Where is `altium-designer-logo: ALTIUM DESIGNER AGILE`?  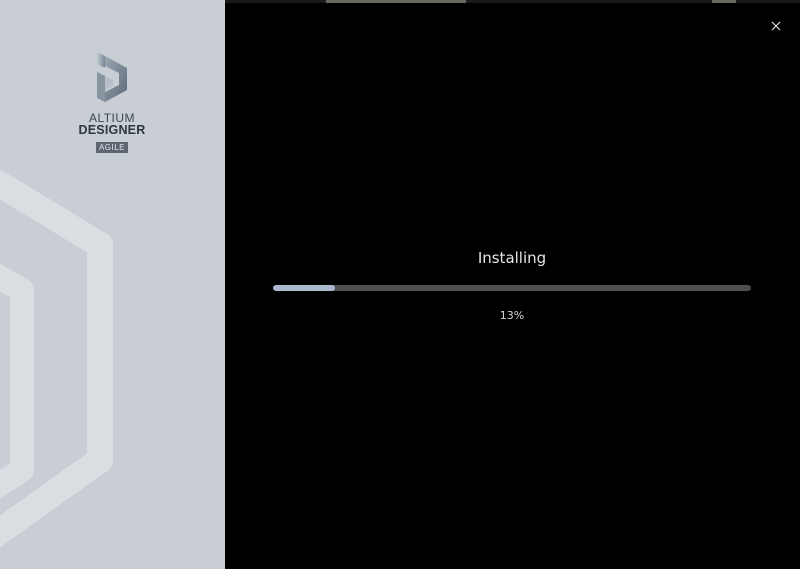 altium-designer-logo: ALTIUM DESIGNER AGILE is located at coordinates (112, 101).